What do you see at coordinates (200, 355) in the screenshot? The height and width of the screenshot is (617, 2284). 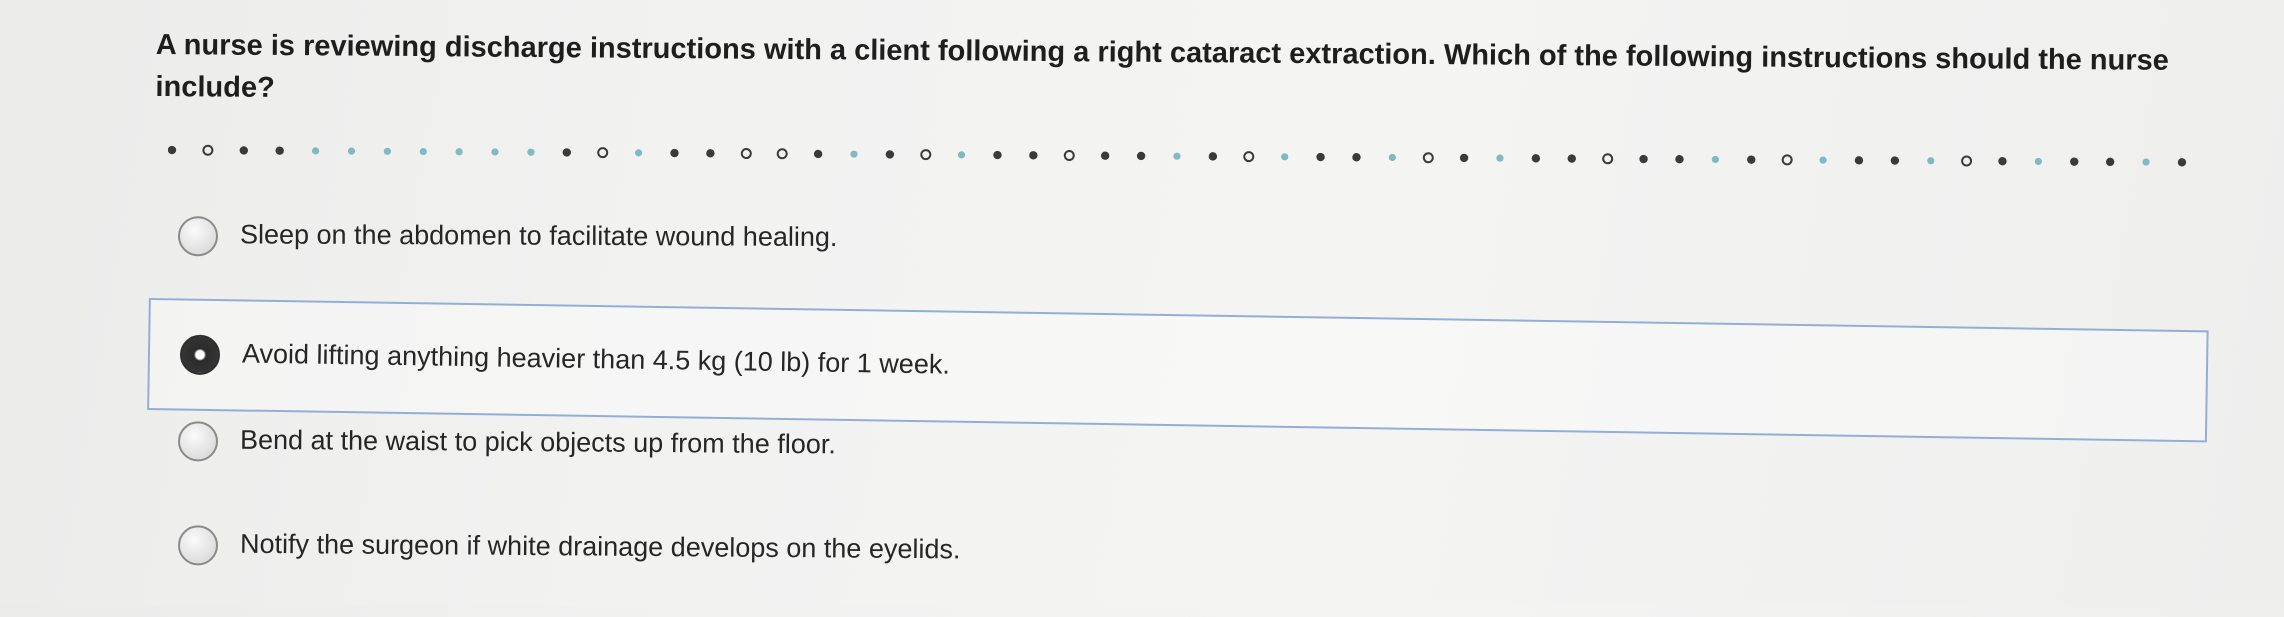 I see `radio-button-selected` at bounding box center [200, 355].